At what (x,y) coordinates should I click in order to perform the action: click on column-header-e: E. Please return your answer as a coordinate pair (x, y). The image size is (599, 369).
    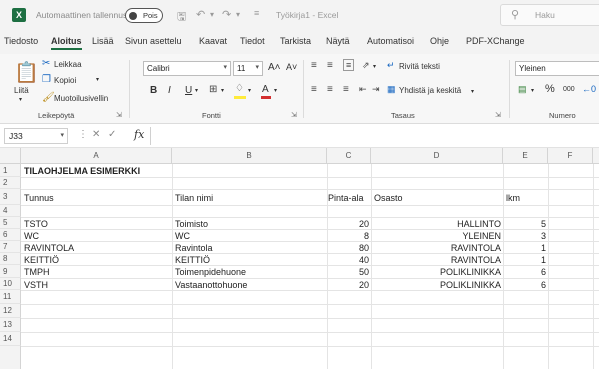
    Looking at the image, I should click on (525, 156).